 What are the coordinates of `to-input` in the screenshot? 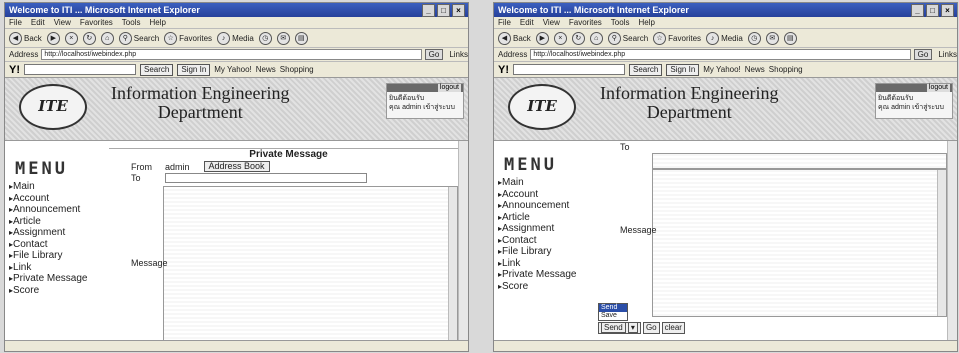 It's located at (266, 177).